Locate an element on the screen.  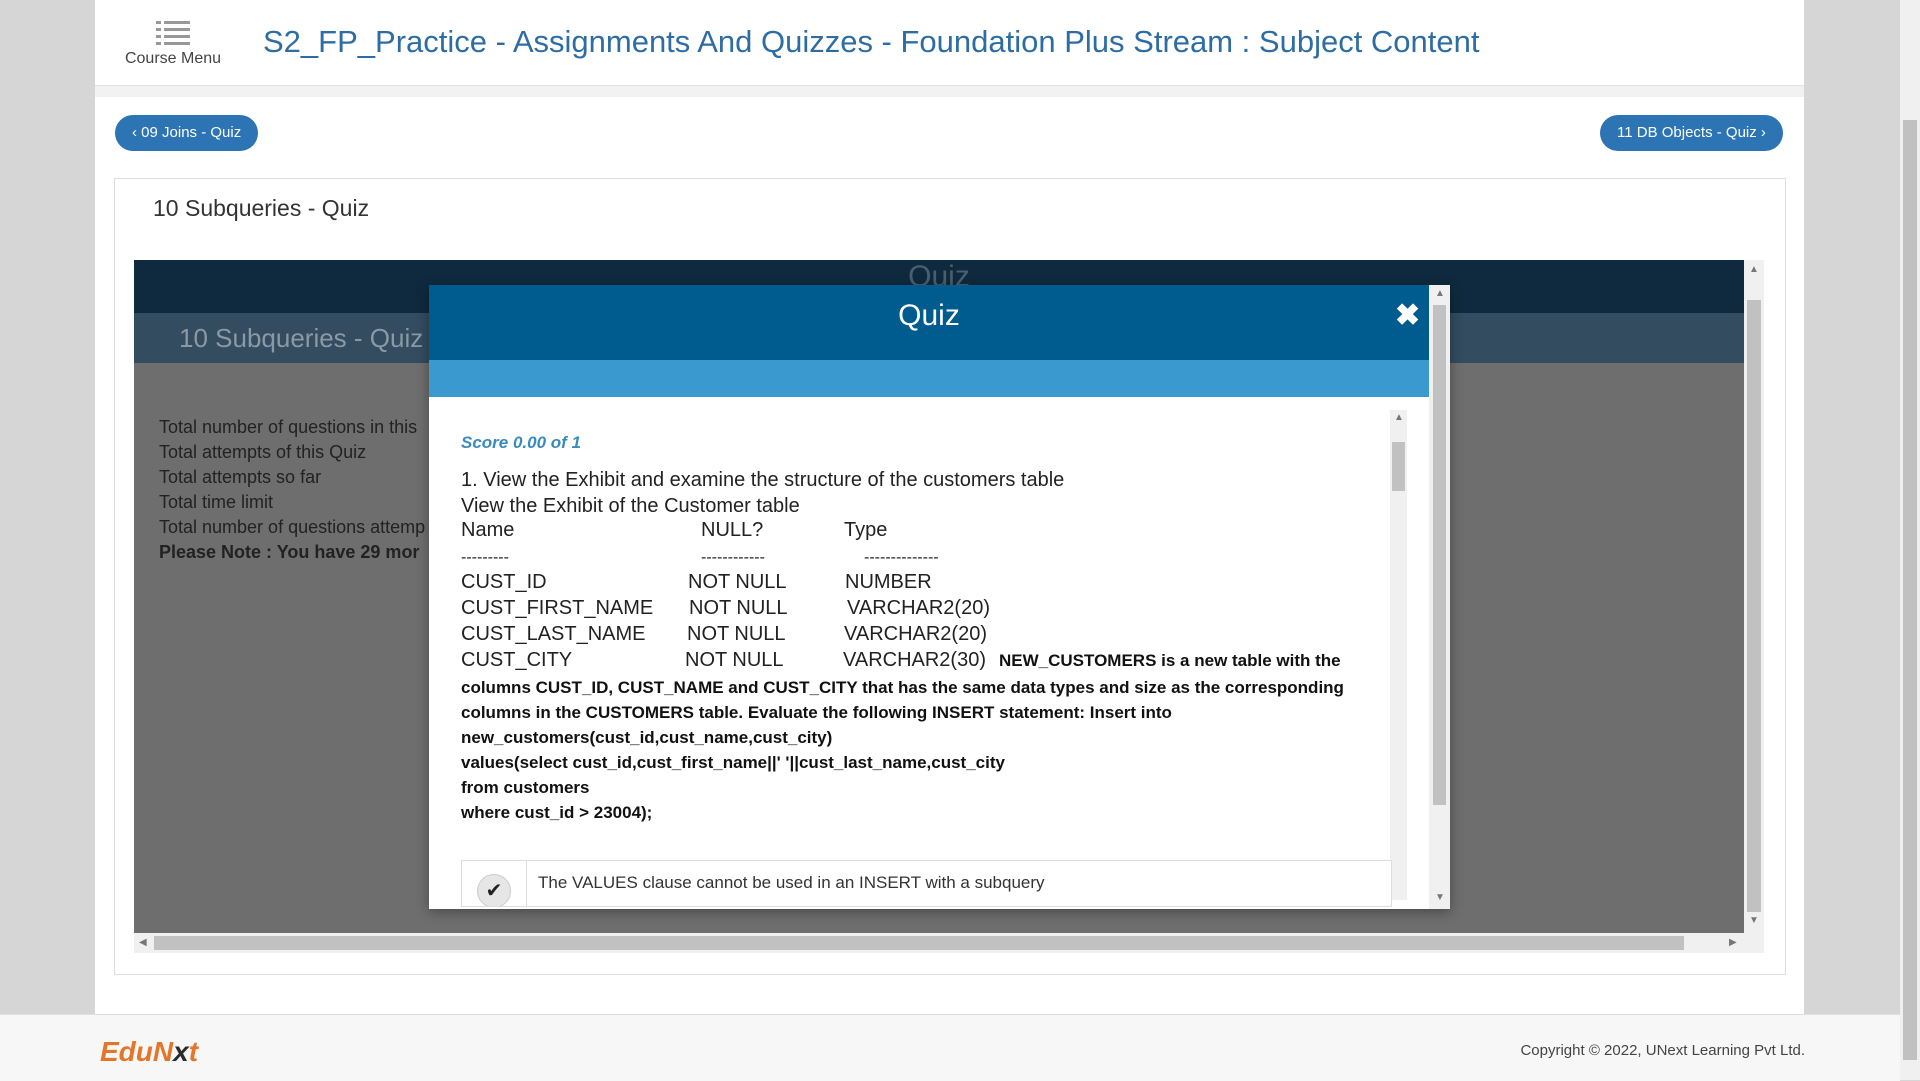
exhibit-row: CUST_LAST_NAME NOT NULL VARCHAR2(20) is located at coordinates (936, 636).